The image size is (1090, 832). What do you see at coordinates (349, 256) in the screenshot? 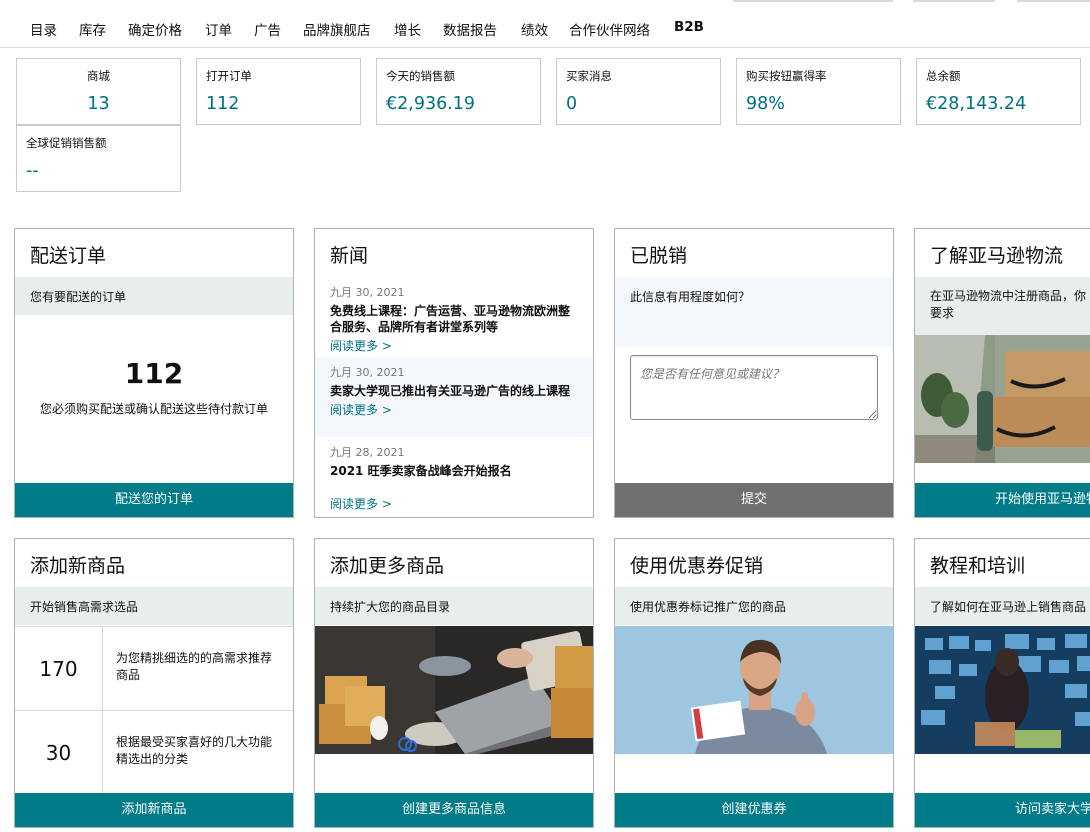
I see `card-title: 新闻` at bounding box center [349, 256].